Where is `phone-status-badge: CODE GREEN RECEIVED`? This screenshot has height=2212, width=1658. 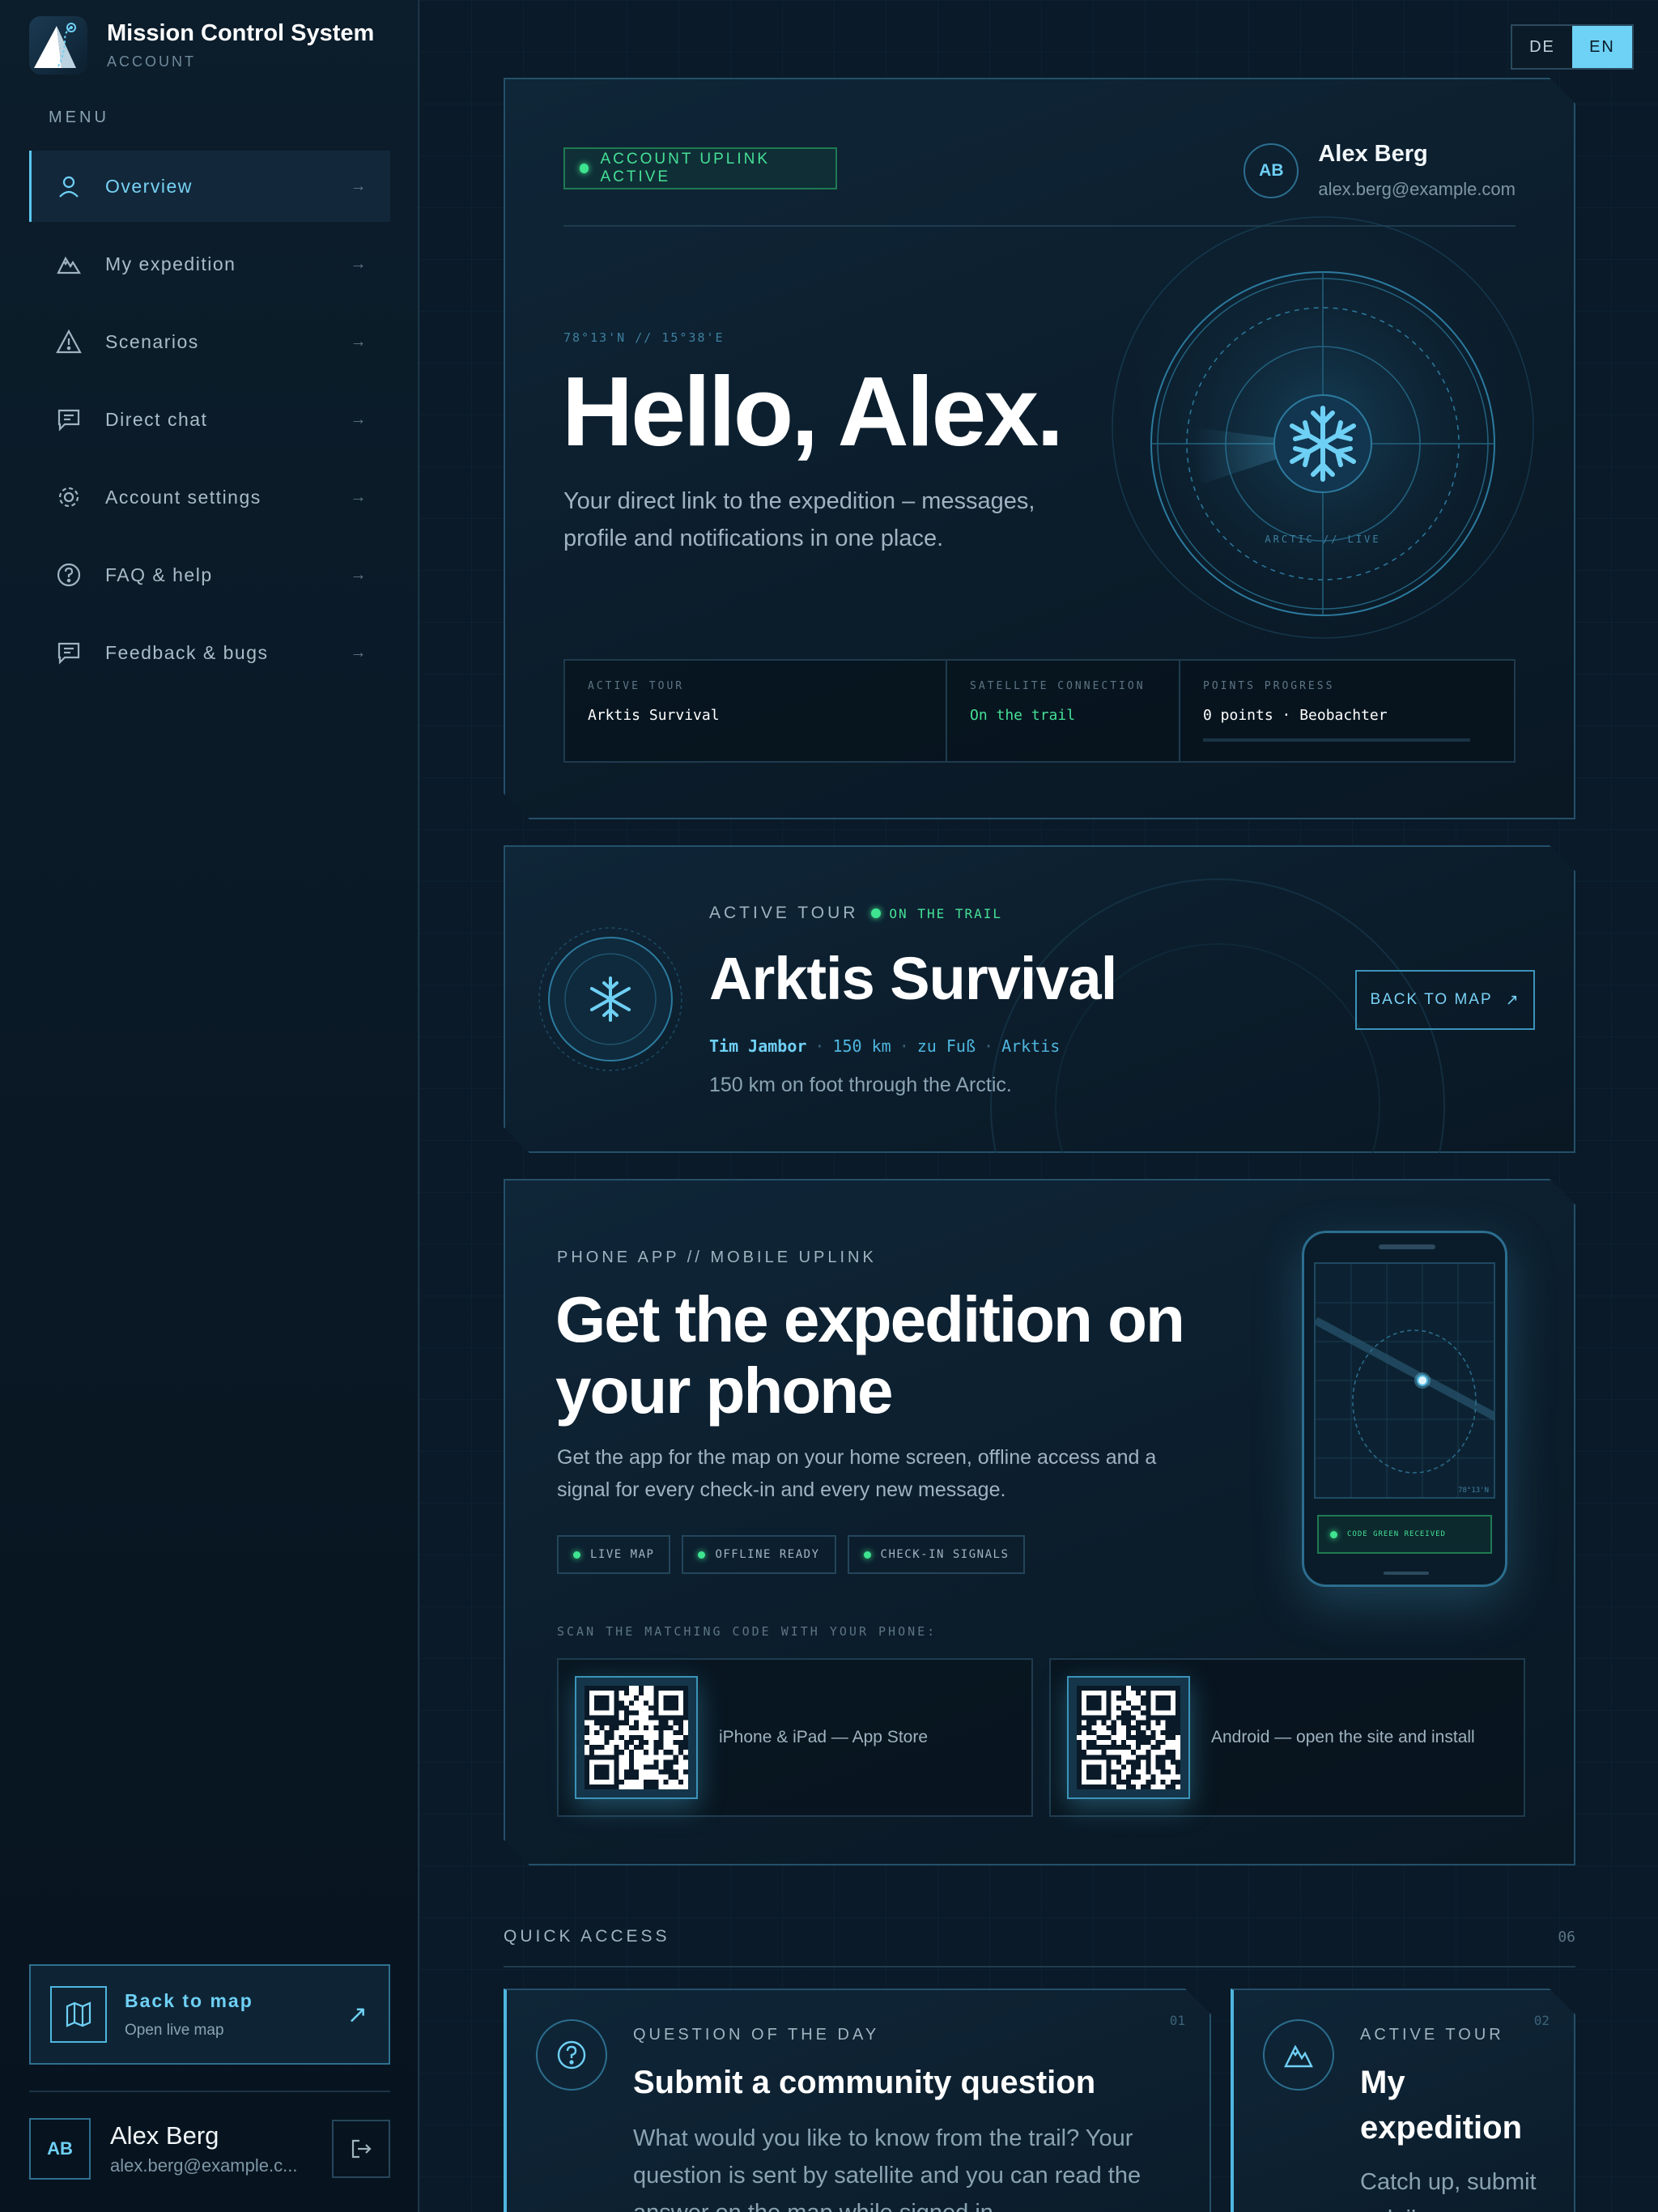 phone-status-badge: CODE GREEN RECEIVED is located at coordinates (1404, 1535).